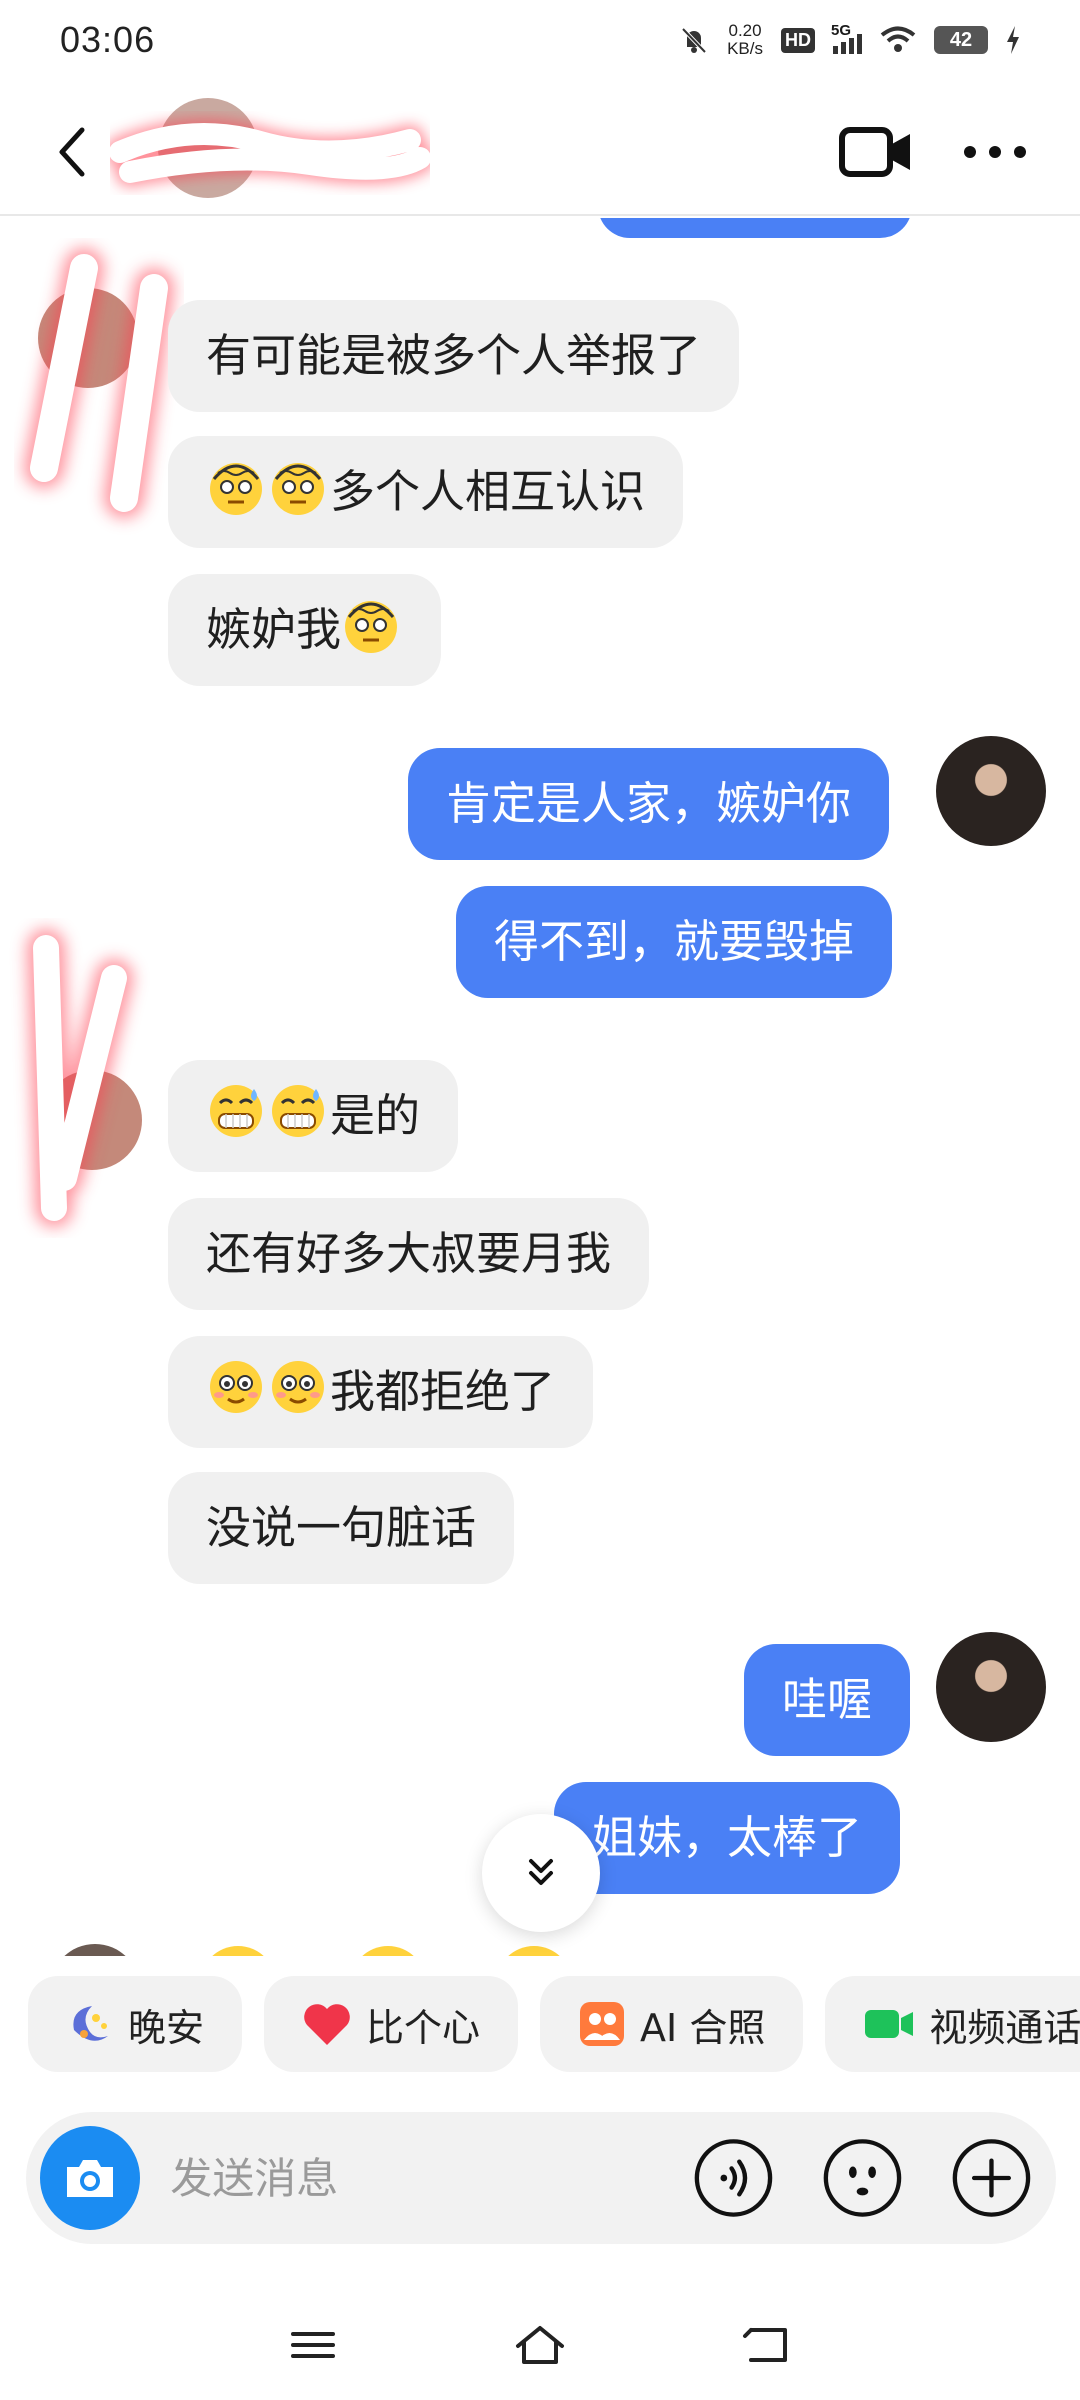 Image resolution: width=1080 pixels, height=2400 pixels. Describe the element at coordinates (846, 38) in the screenshot. I see `signal-icon: 5G` at that location.